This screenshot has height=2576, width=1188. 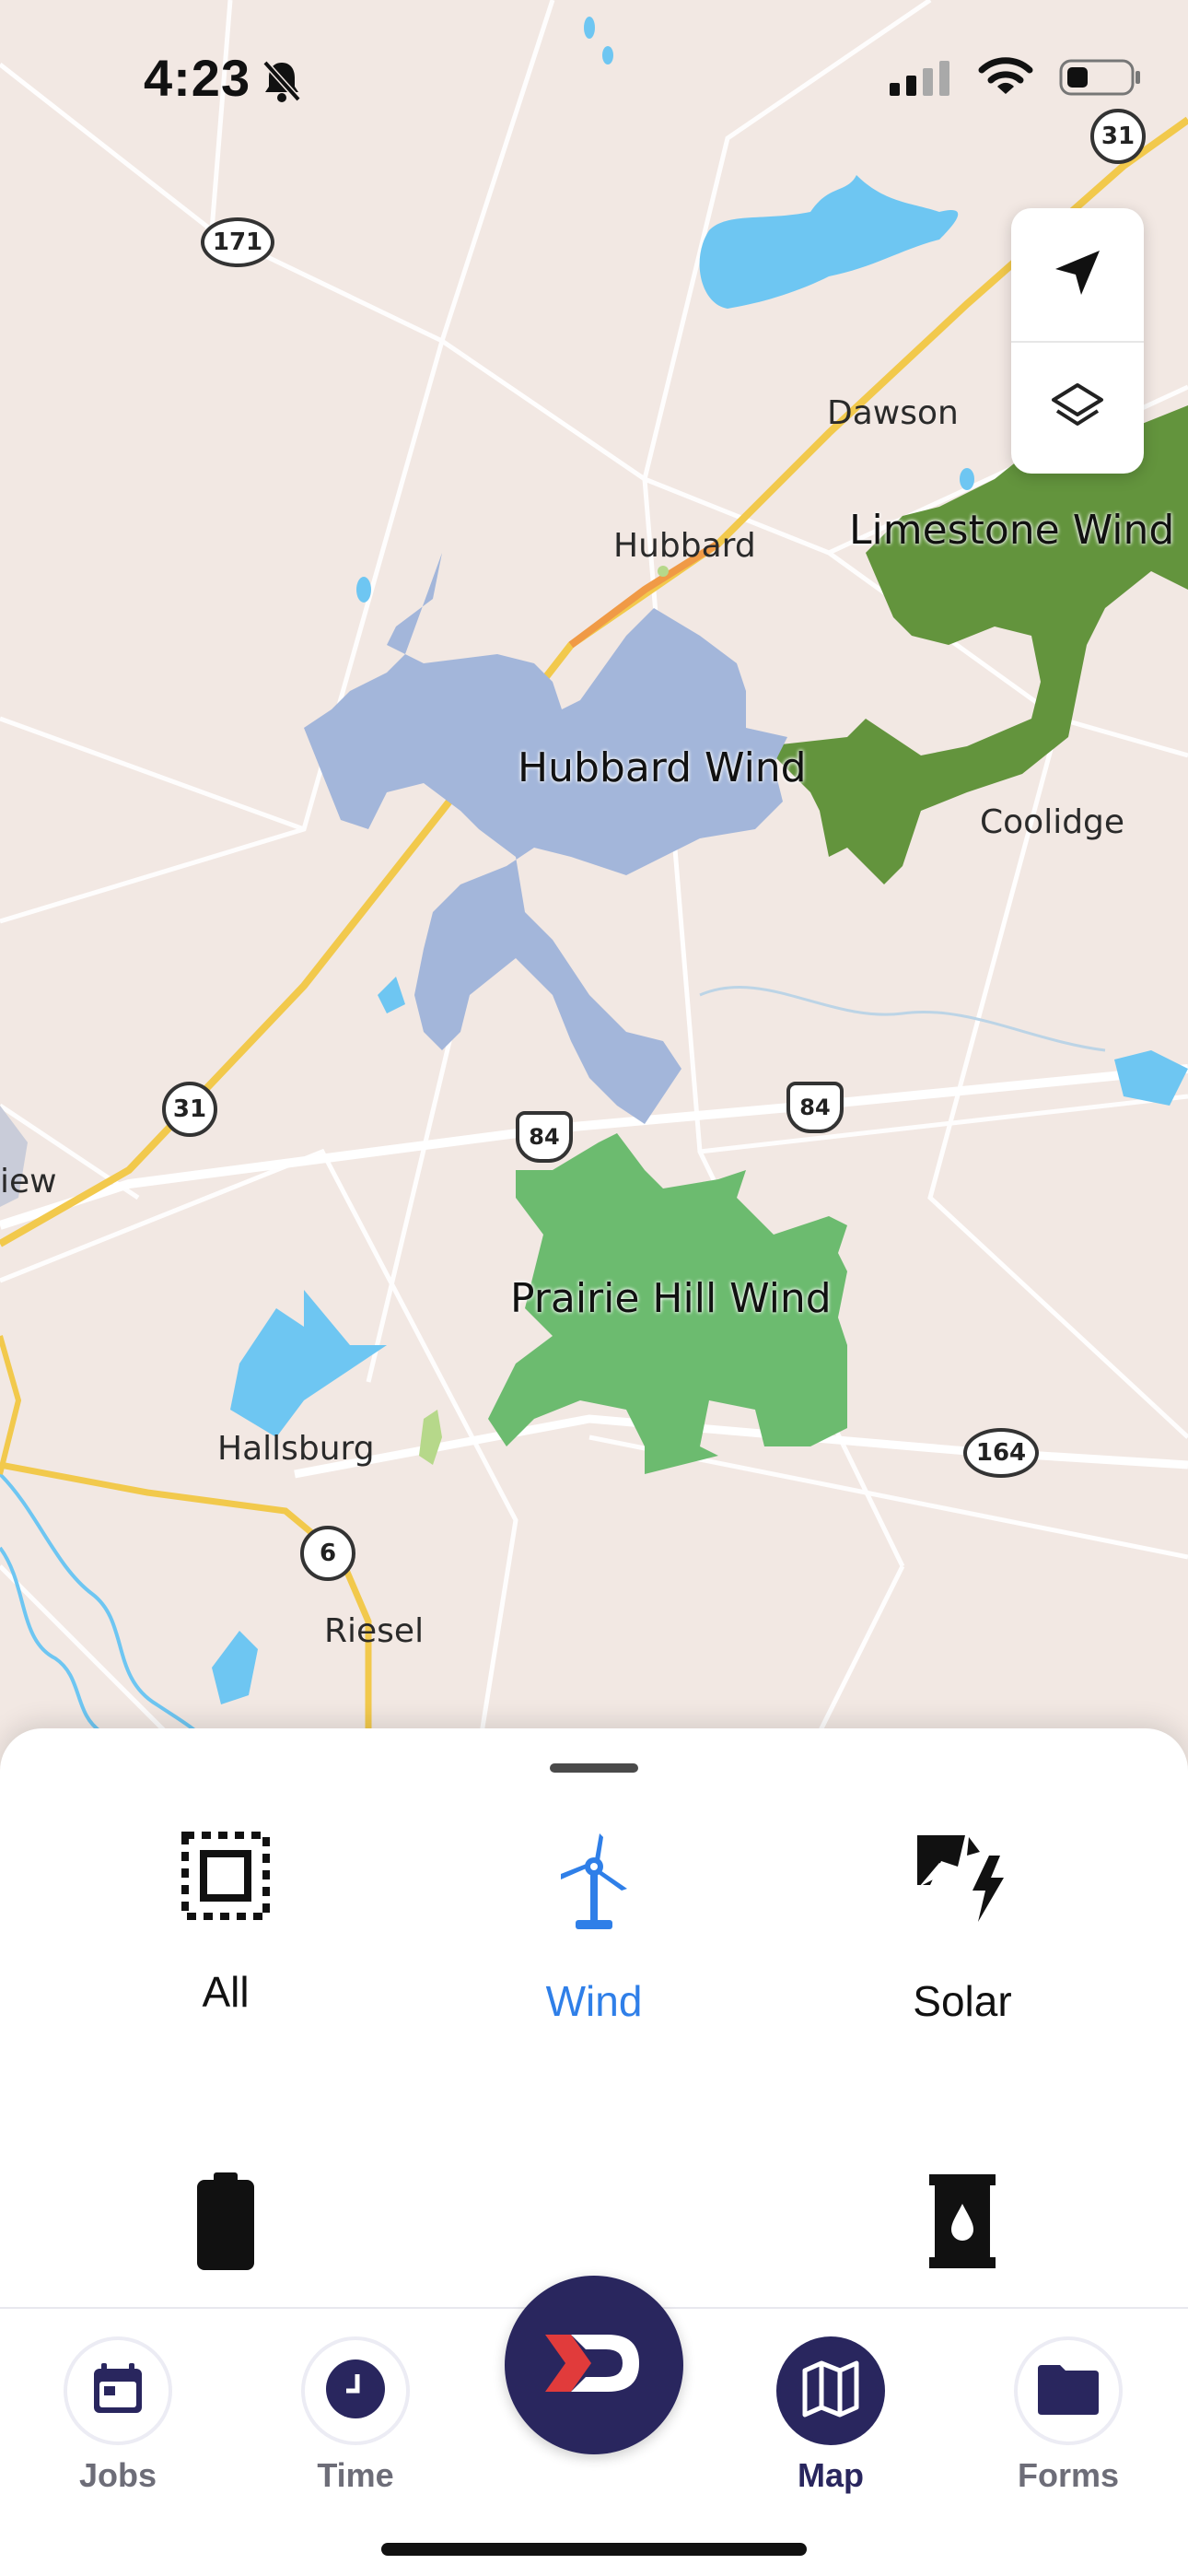 What do you see at coordinates (962, 1883) in the screenshot?
I see `solar-power-icon` at bounding box center [962, 1883].